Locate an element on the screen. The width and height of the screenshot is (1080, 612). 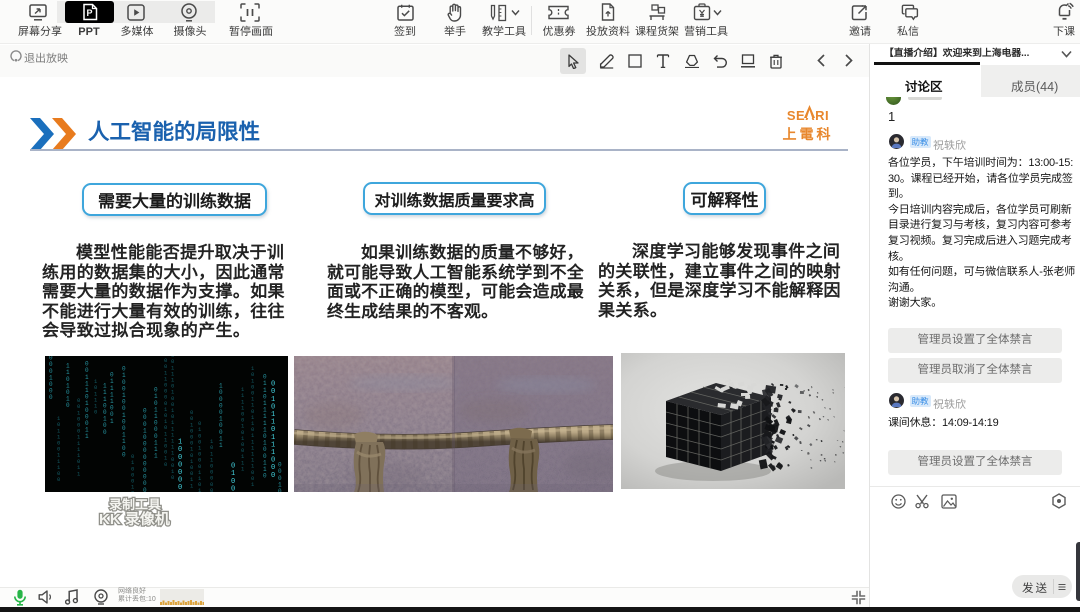
svg-text: 001110100011 is located at coordinates (87, 401).